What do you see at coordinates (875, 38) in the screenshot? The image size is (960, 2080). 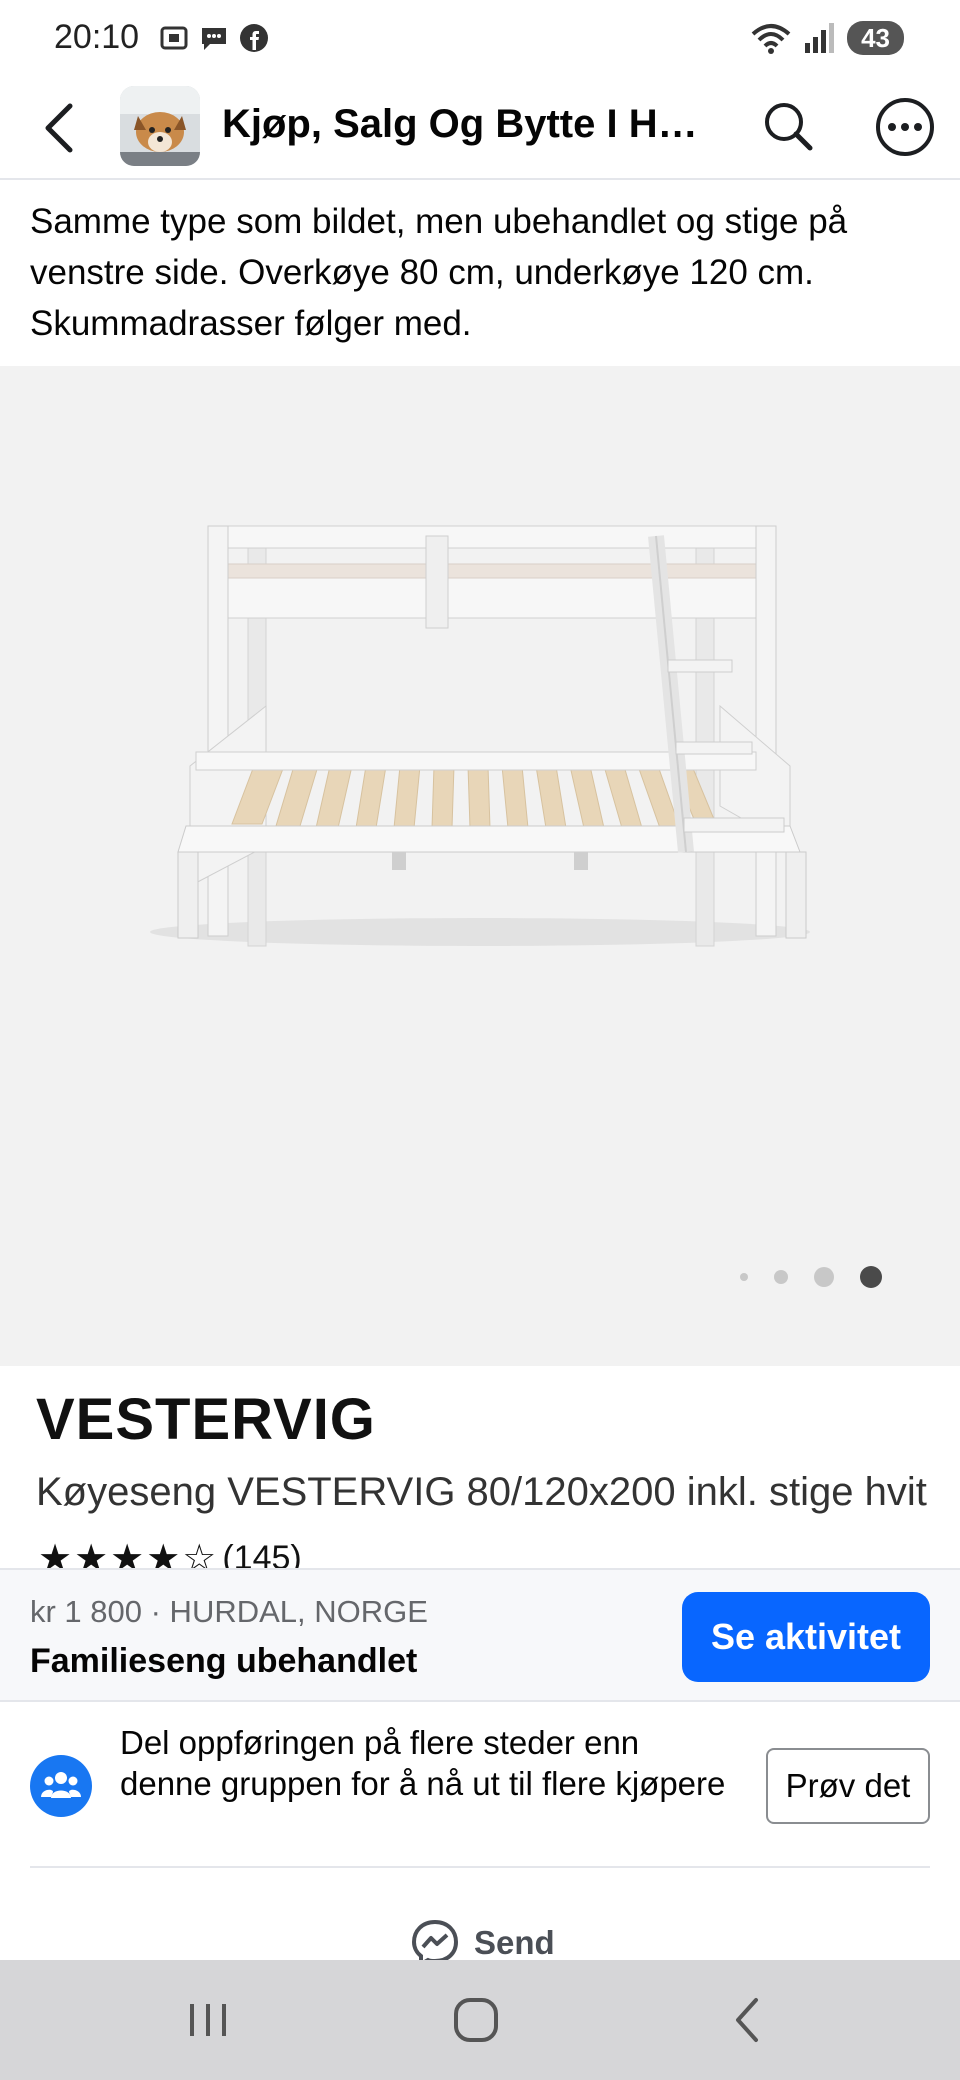 I see `battery-indicator: 43` at bounding box center [875, 38].